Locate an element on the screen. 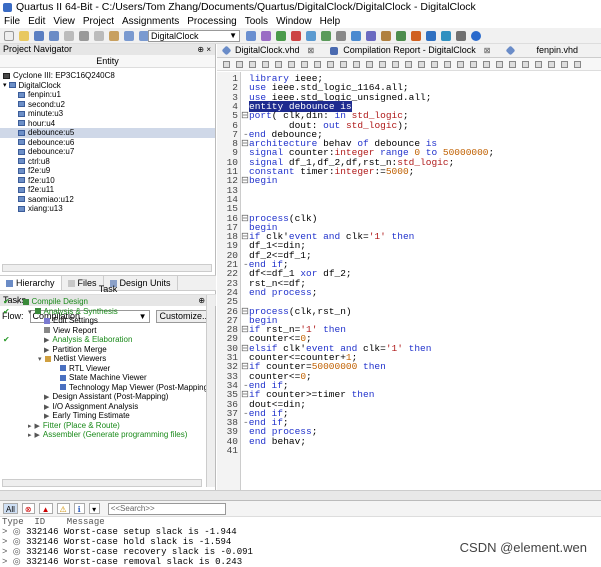  tree-item: fenpin:u1 is located at coordinates (107, 95).